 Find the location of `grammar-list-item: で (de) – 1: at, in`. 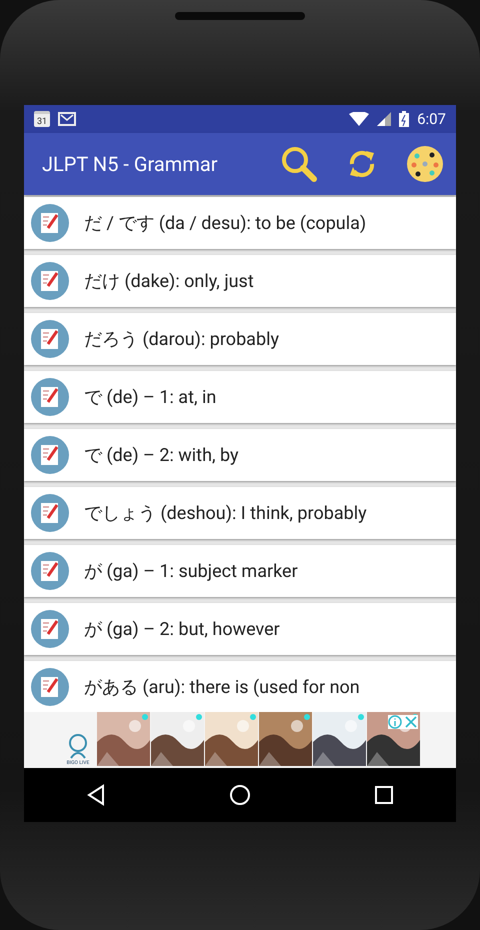

grammar-list-item: で (de) – 1: at, in is located at coordinates (240, 397).